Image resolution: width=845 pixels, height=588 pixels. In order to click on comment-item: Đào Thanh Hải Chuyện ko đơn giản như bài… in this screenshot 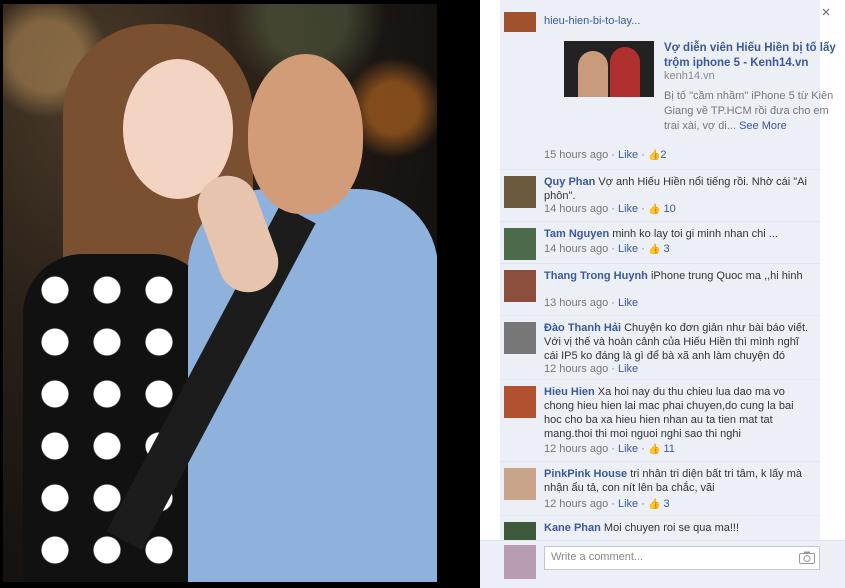, I will do `click(660, 348)`.